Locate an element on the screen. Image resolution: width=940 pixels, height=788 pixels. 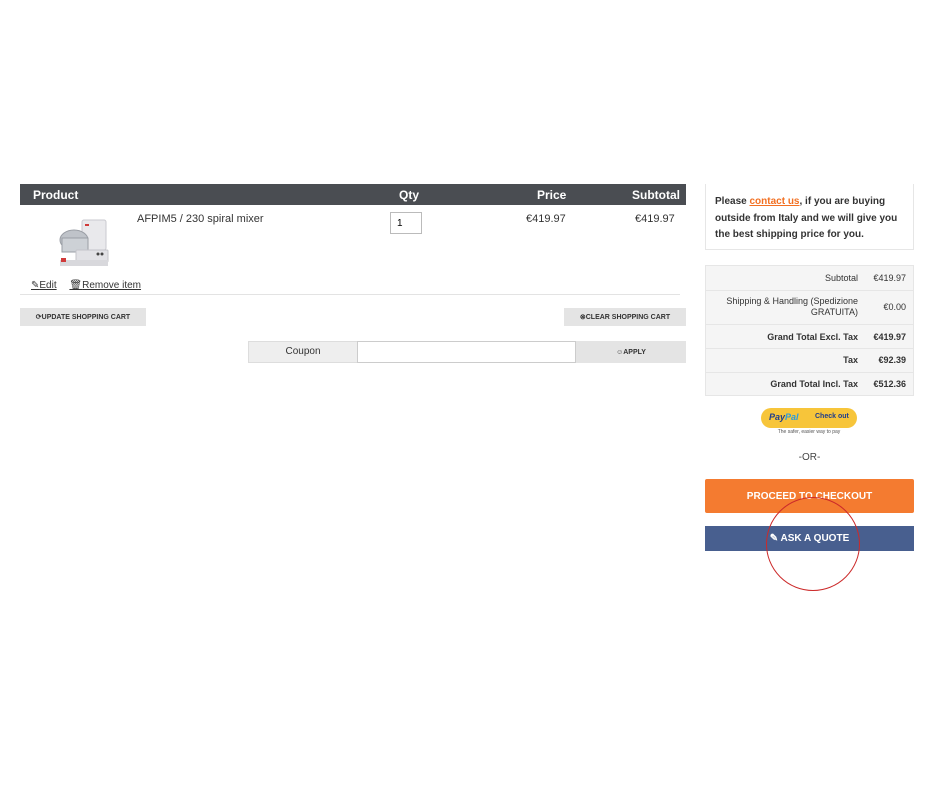
coupon-input is located at coordinates (466, 352).